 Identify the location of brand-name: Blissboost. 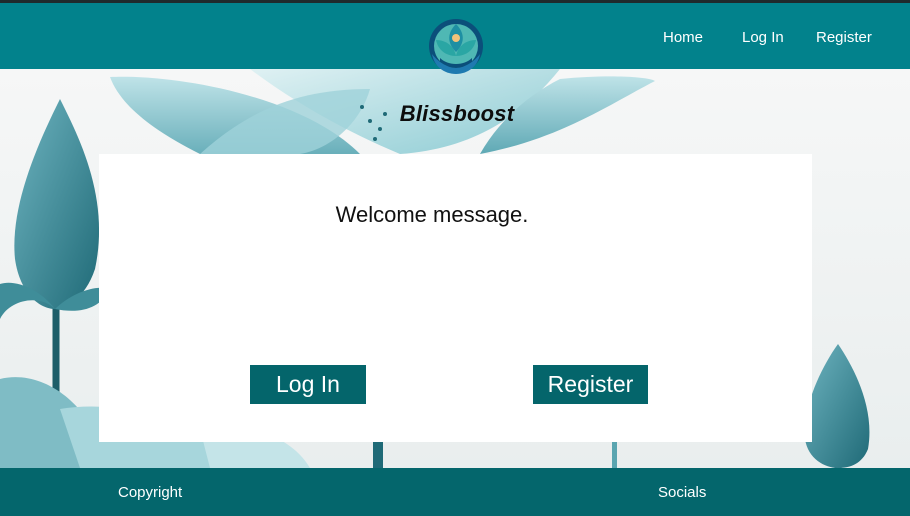
(457, 113).